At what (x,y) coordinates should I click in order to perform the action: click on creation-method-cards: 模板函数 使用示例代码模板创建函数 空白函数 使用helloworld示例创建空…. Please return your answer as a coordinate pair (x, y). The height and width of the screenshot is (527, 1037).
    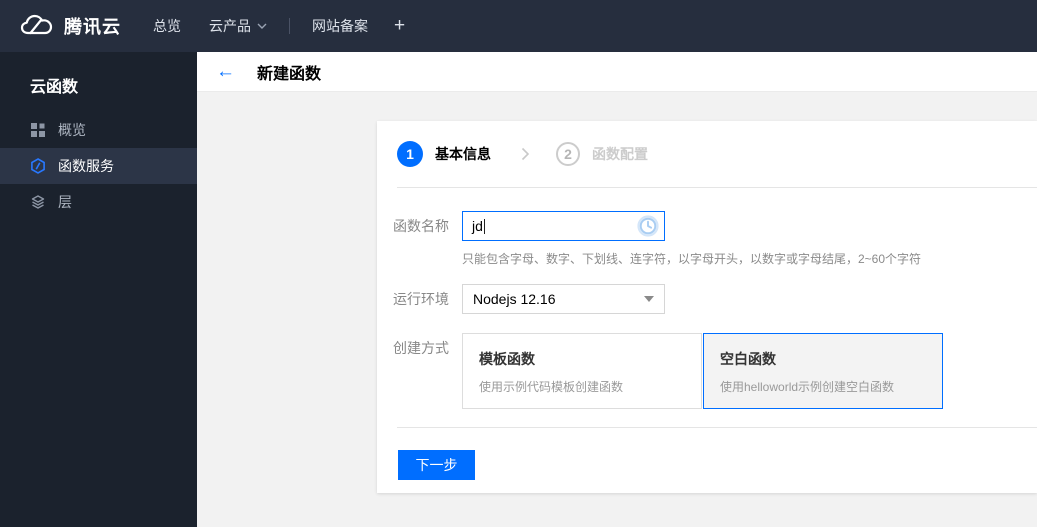
    Looking at the image, I should click on (702, 371).